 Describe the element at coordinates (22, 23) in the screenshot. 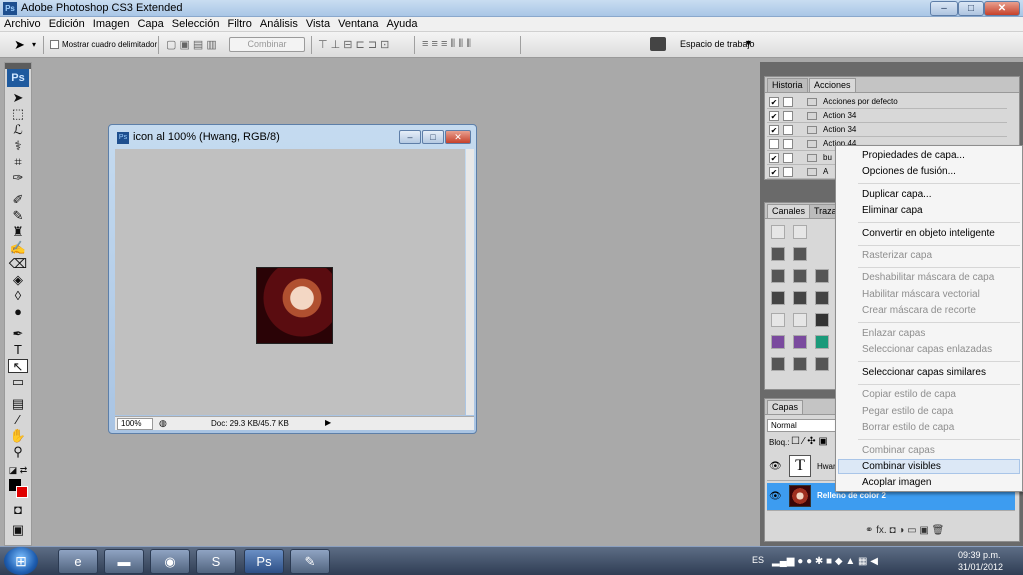

I see `menu-archivo: Archivo` at that location.